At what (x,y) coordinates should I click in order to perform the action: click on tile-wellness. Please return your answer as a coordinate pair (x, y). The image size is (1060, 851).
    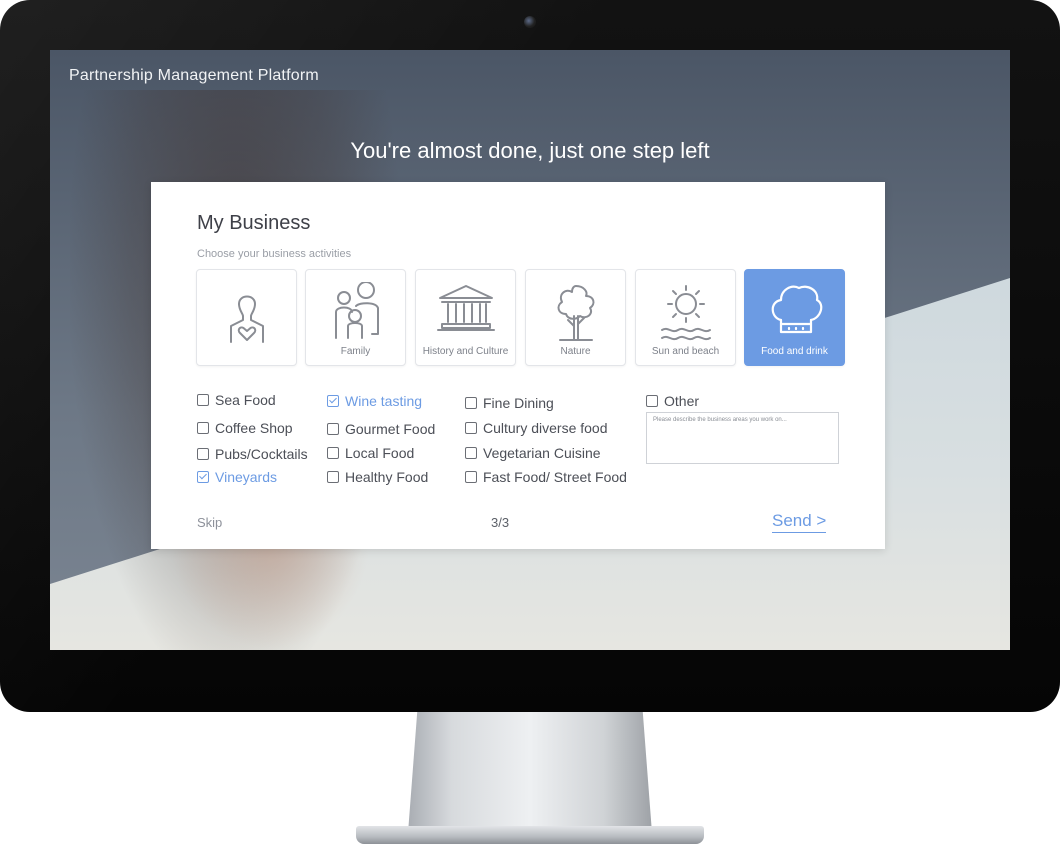
    Looking at the image, I should click on (246, 317).